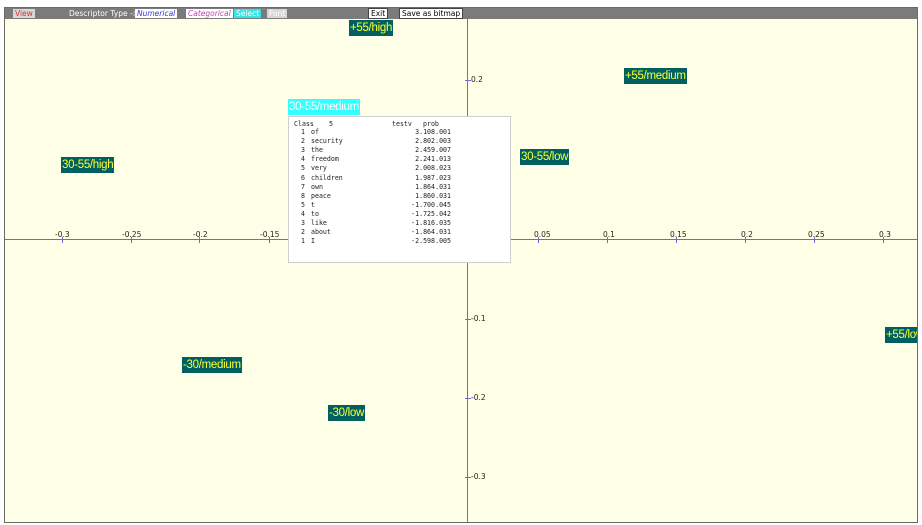  Describe the element at coordinates (317, 150) in the screenshot. I see `popup-row-word: the` at that location.